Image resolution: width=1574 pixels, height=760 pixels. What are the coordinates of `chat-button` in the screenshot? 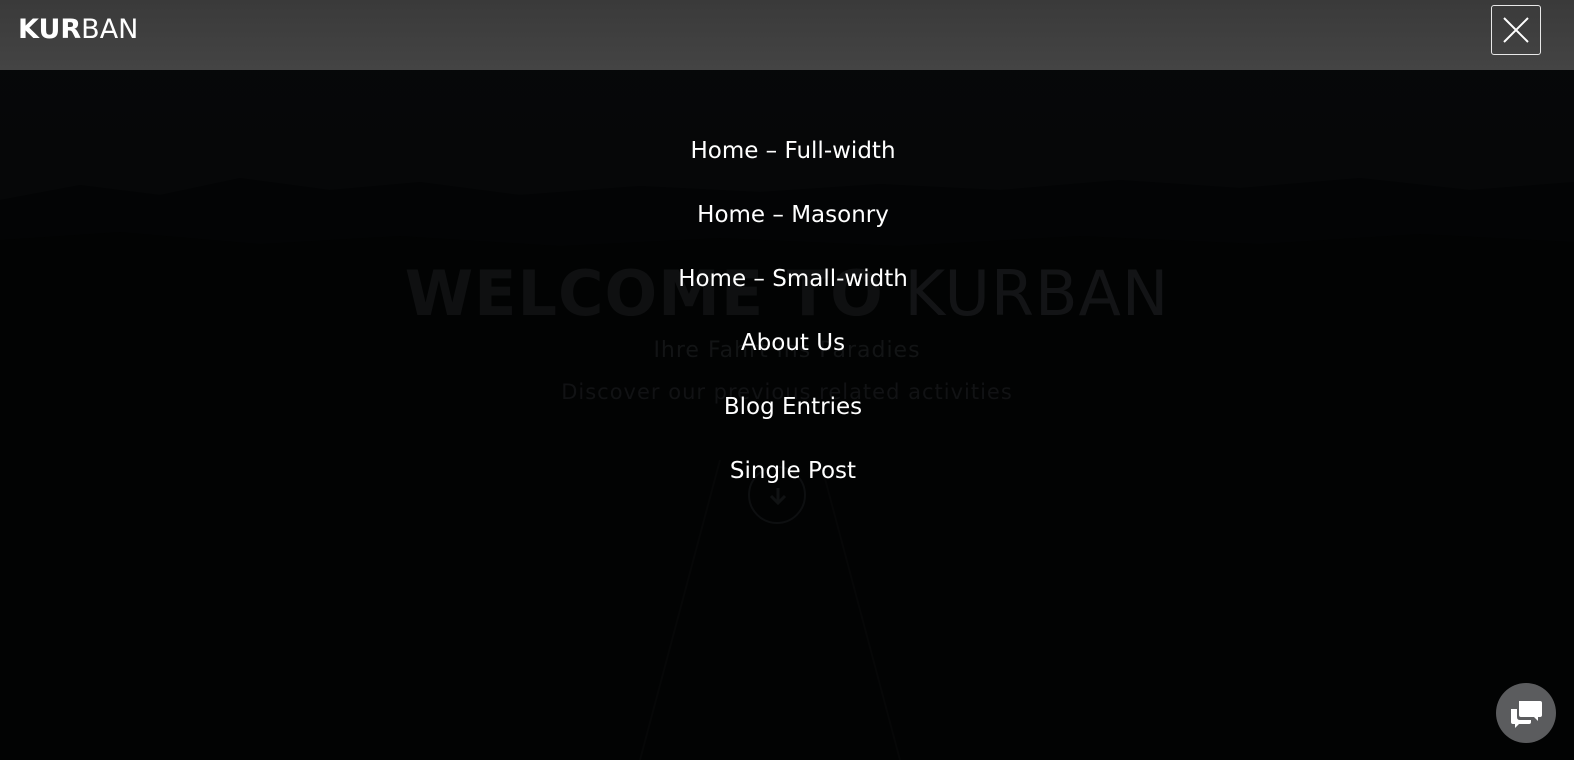 It's located at (1526, 713).